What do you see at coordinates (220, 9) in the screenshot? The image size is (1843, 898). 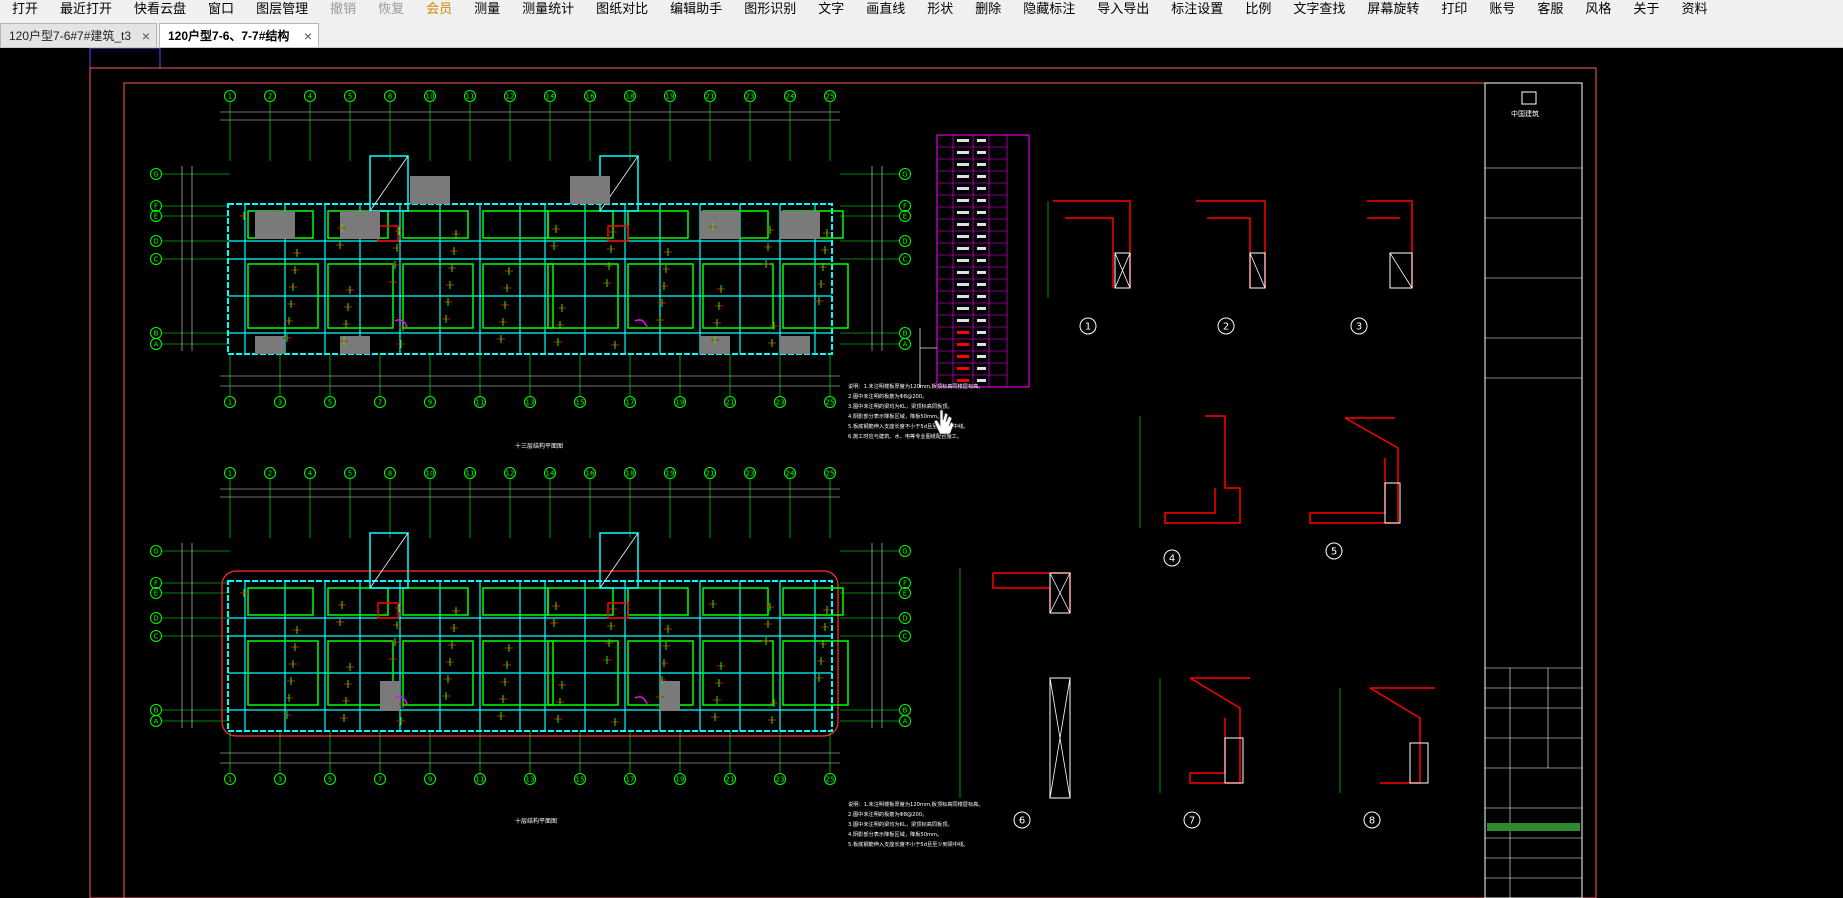 I see `menu-item-3: 窗口` at bounding box center [220, 9].